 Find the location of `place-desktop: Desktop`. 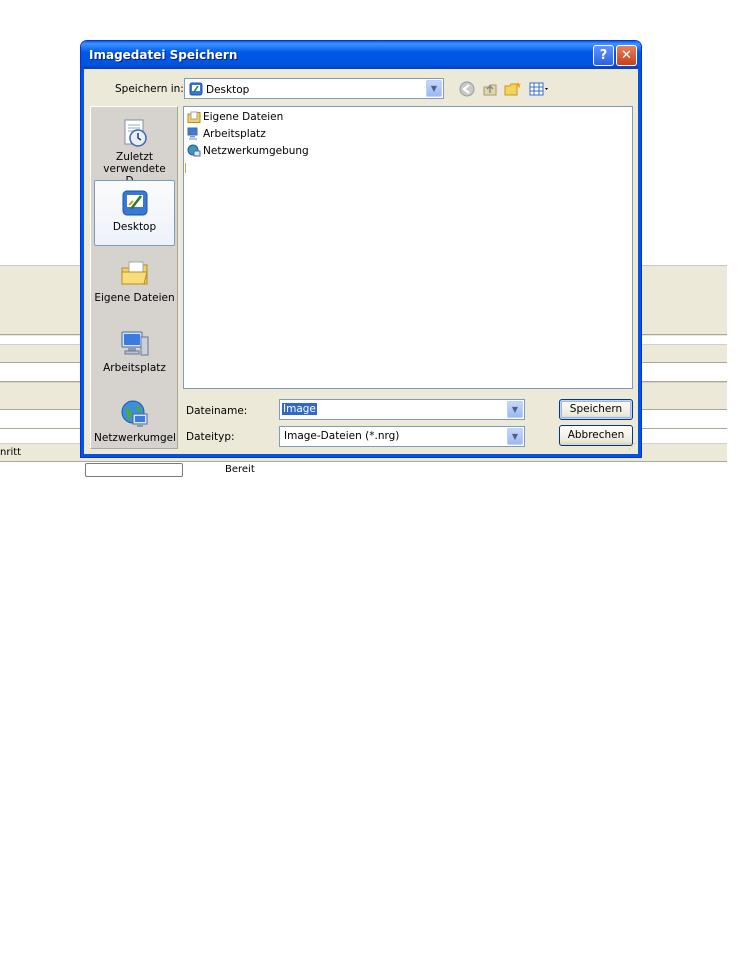

place-desktop: Desktop is located at coordinates (134, 213).